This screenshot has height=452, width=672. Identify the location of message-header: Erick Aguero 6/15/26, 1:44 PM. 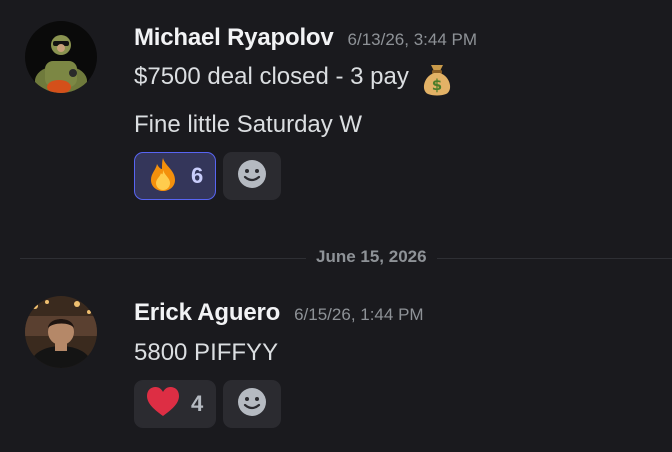
(279, 313).